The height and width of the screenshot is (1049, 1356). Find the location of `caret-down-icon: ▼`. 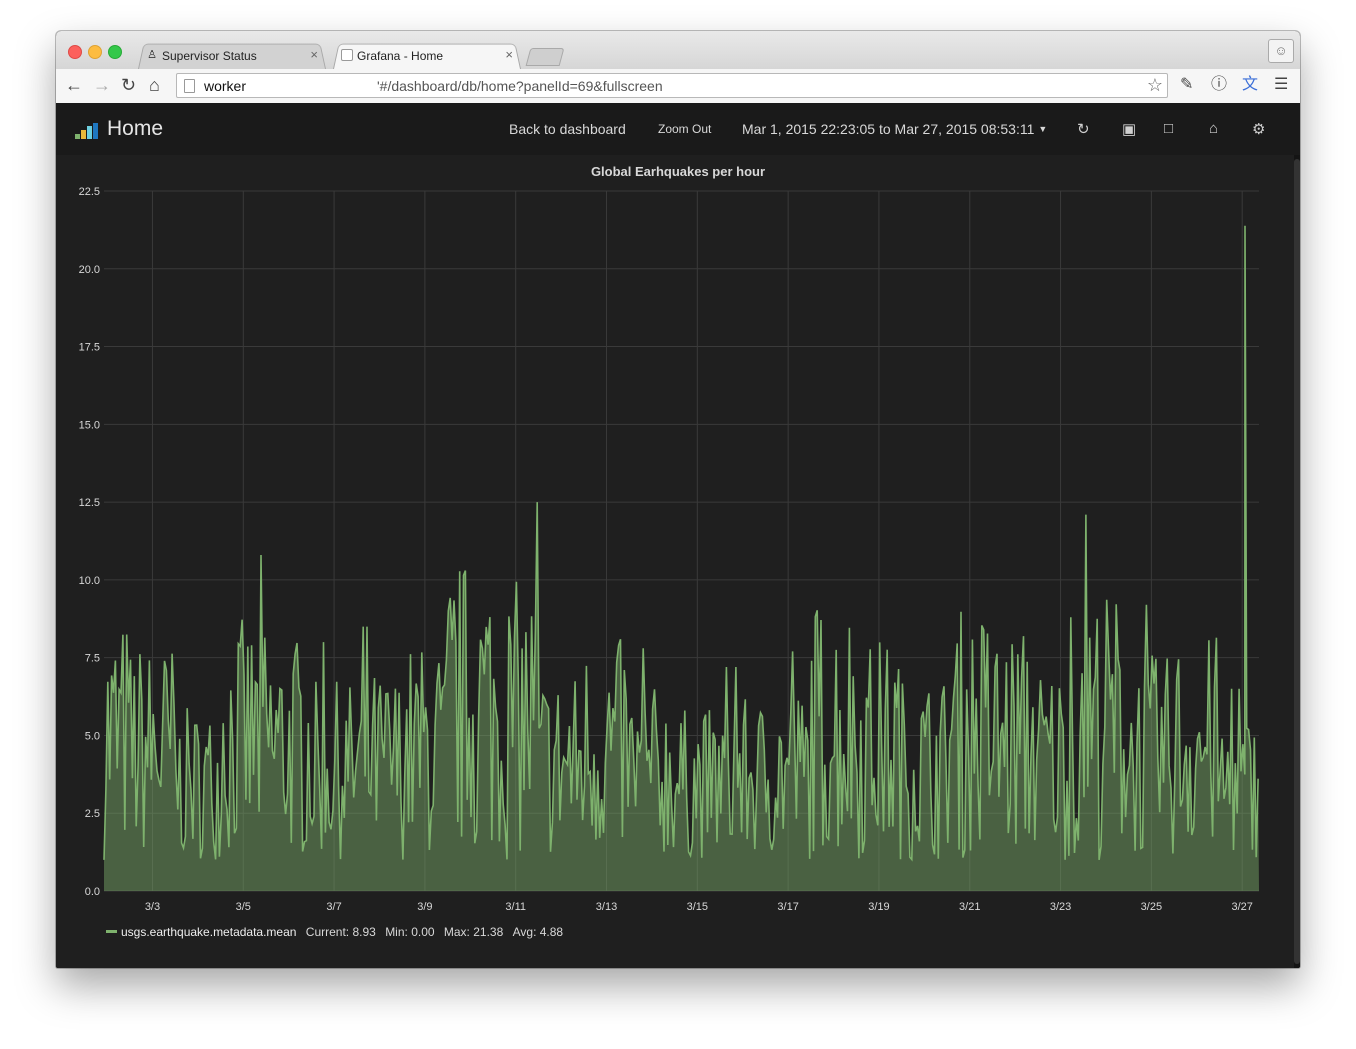

caret-down-icon: ▼ is located at coordinates (1043, 129).